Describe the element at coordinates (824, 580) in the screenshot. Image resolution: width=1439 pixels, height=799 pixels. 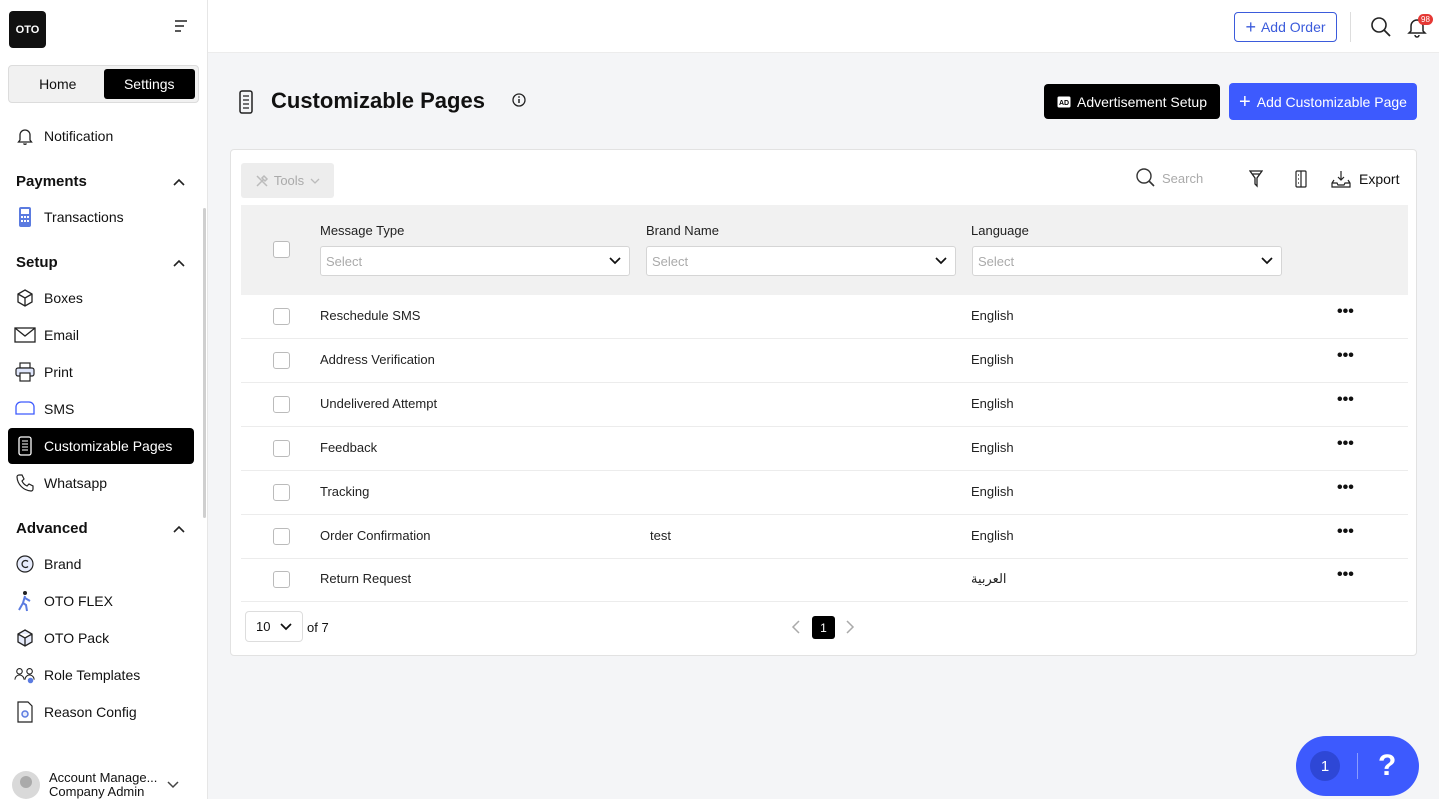
I see `table-row: Return Request العربية •••` at that location.